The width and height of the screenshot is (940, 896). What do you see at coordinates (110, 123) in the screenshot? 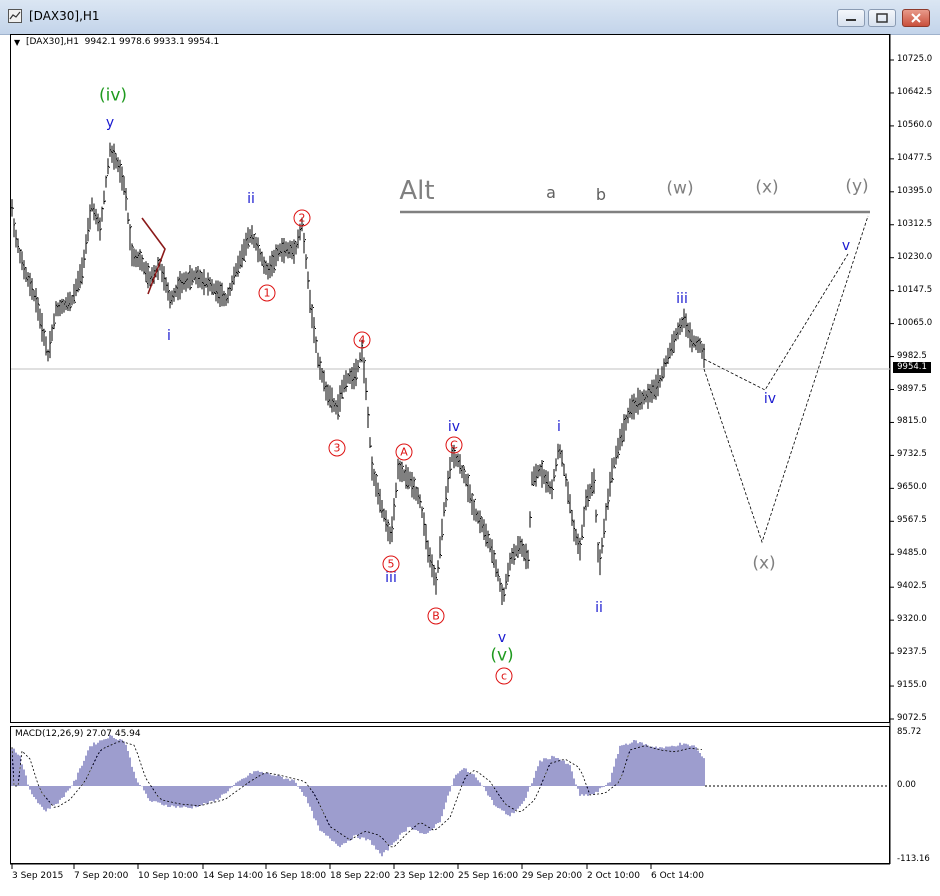
I see `wave-blue-y: y` at bounding box center [110, 123].